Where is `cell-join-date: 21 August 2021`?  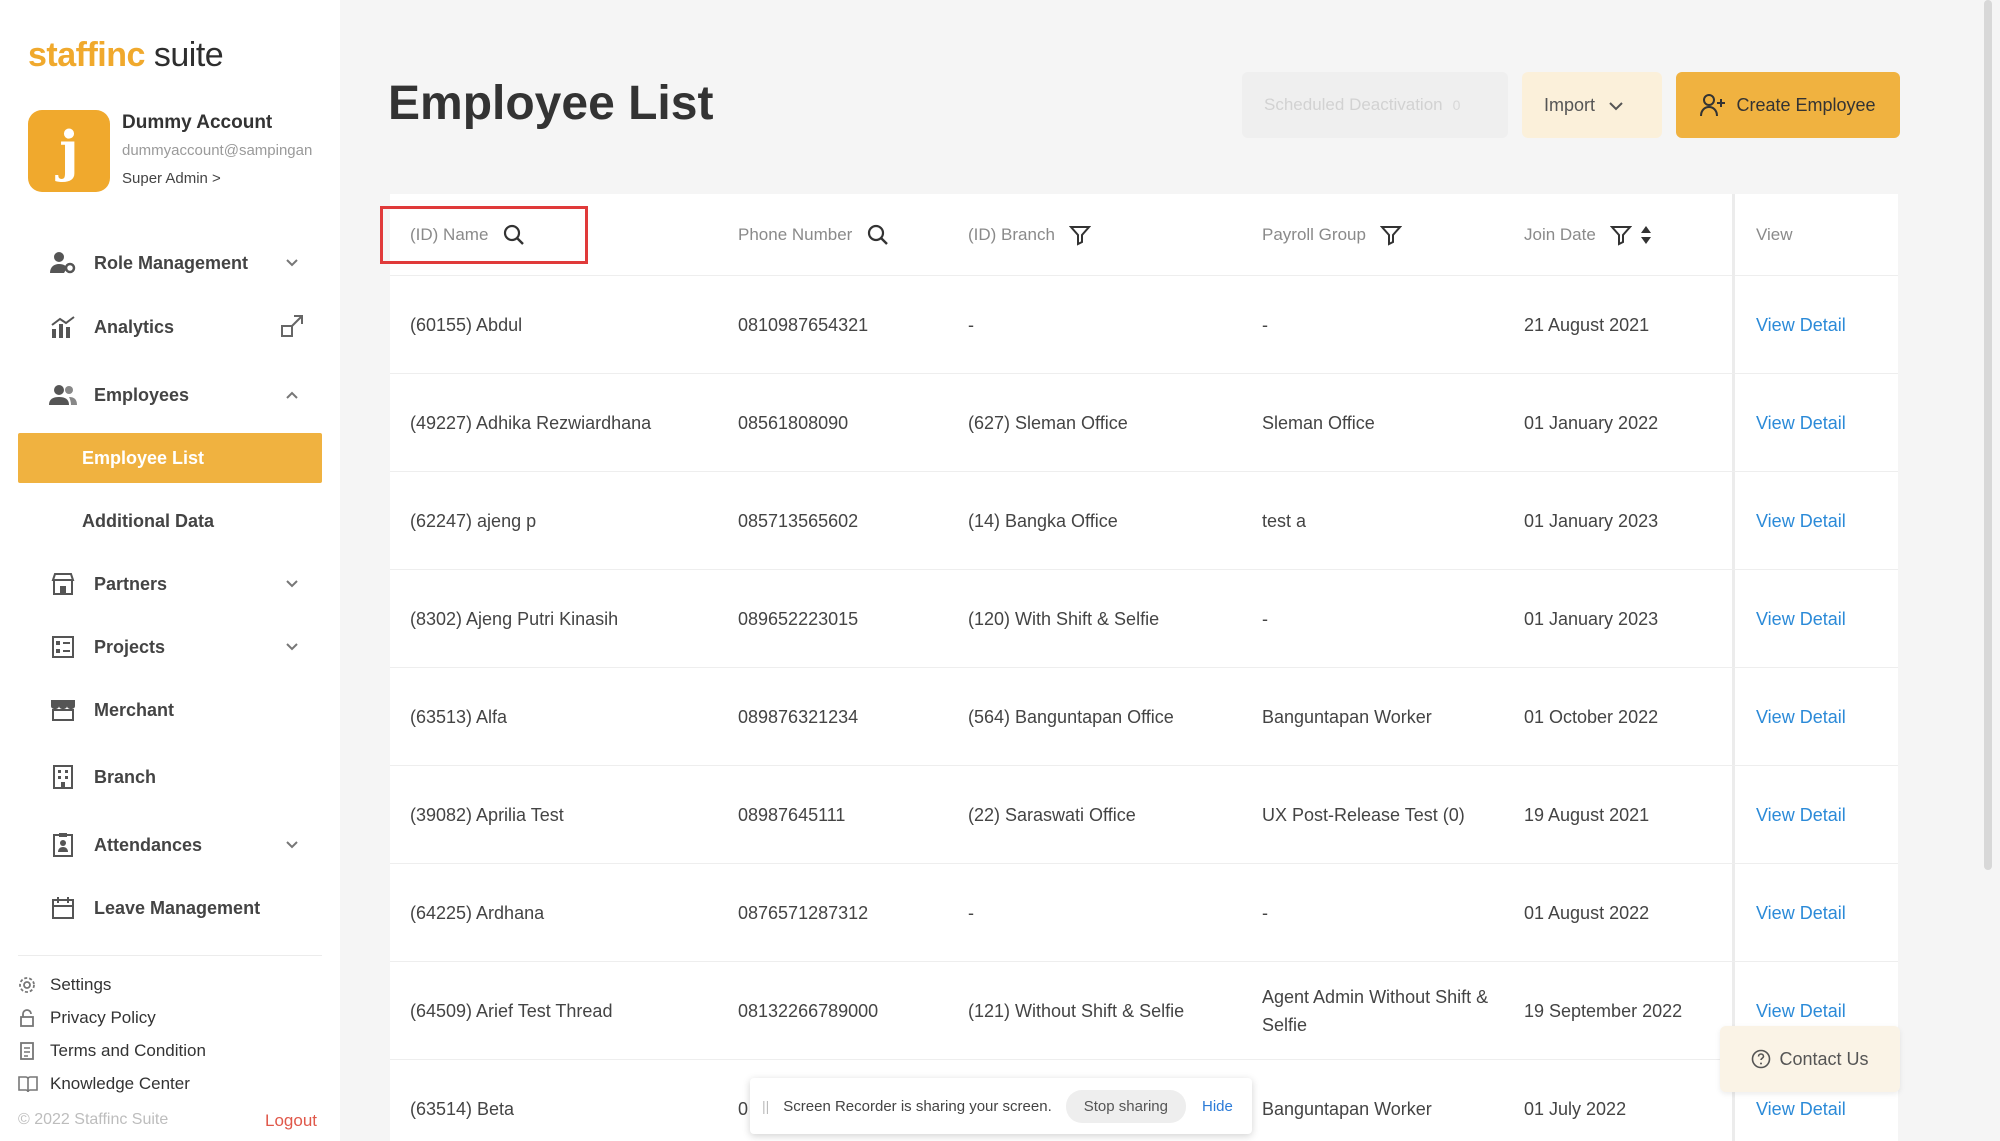 cell-join-date: 21 August 2021 is located at coordinates (1587, 325).